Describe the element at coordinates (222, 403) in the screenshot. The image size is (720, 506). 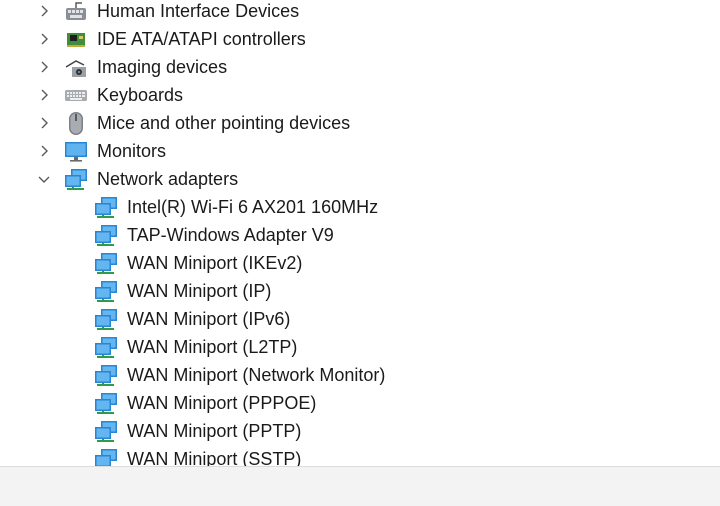
I see `tree-item-label: WAN Miniport (PPPOE)` at that location.